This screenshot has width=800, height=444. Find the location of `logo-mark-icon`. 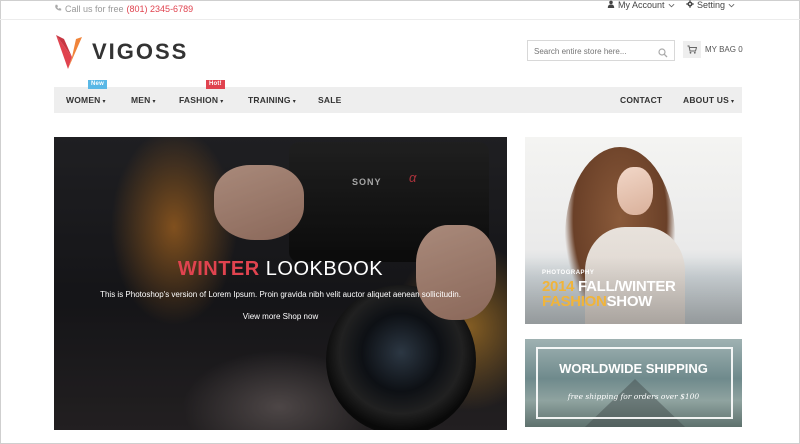

logo-mark-icon is located at coordinates (69, 52).